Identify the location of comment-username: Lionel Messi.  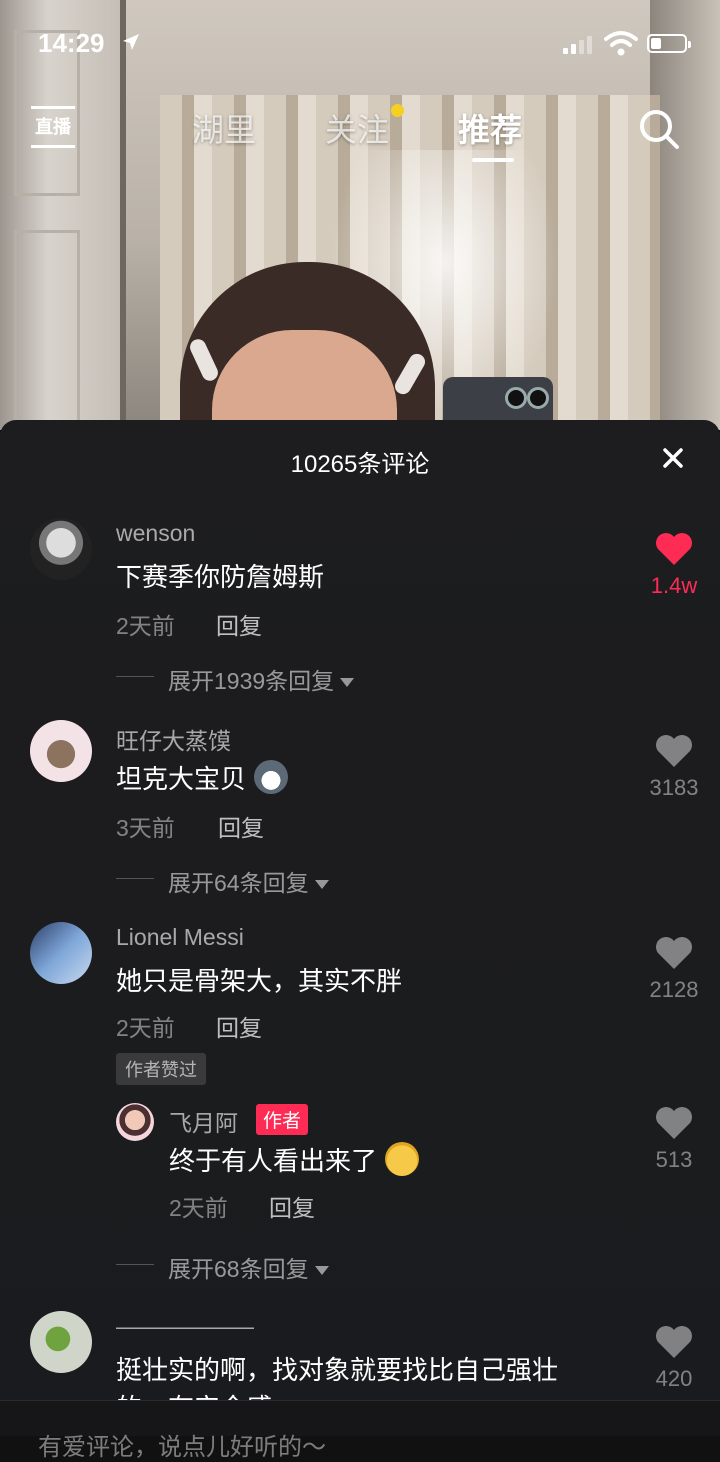
(180, 937).